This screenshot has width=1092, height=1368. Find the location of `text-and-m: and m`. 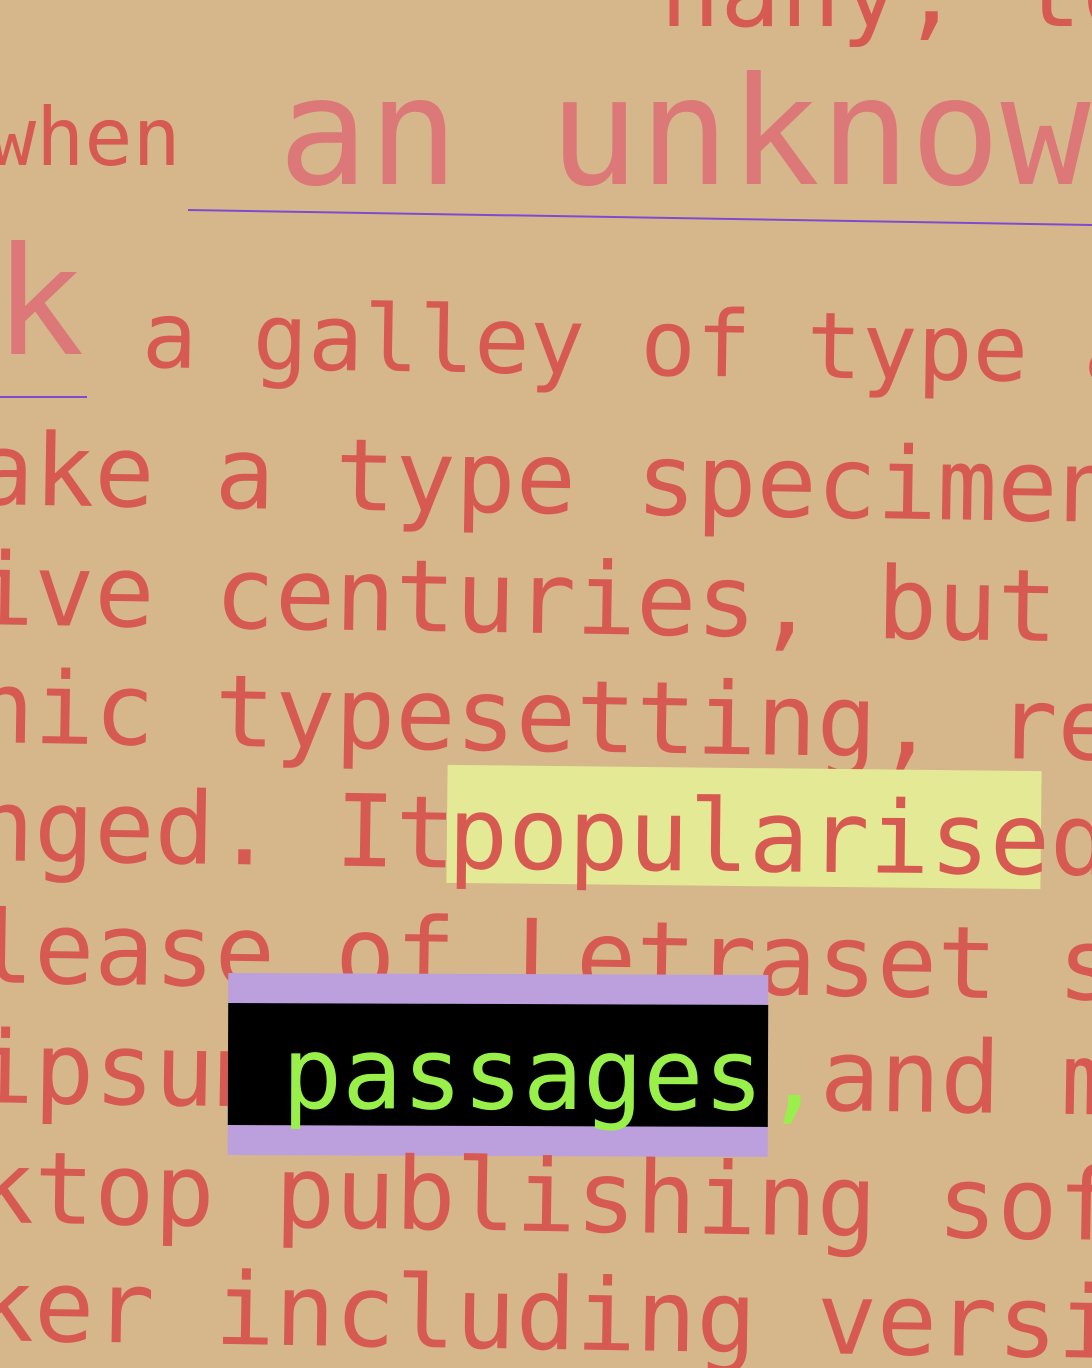

text-and-m: and m is located at coordinates (955, 1078).